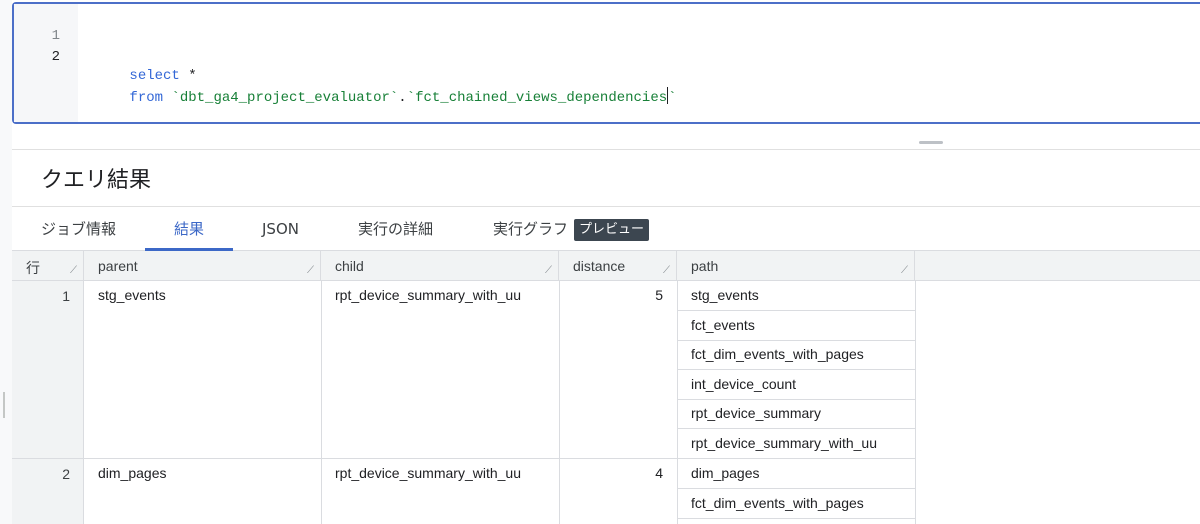 The width and height of the screenshot is (1200, 524). I want to click on cell-path-item: rpt_device_summary, so click(756, 413).